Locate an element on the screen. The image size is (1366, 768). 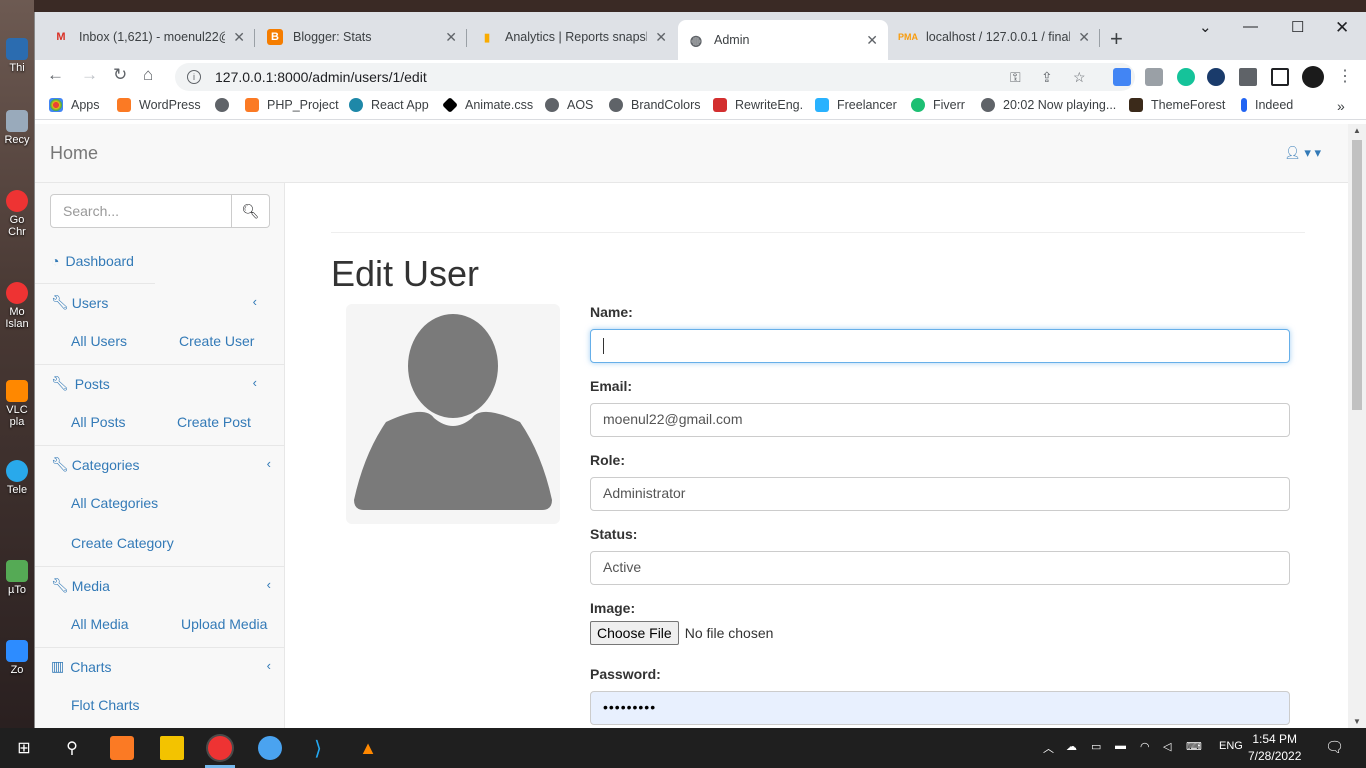
bookmark-animate-css: Animate.css is located at coordinates (487, 105).